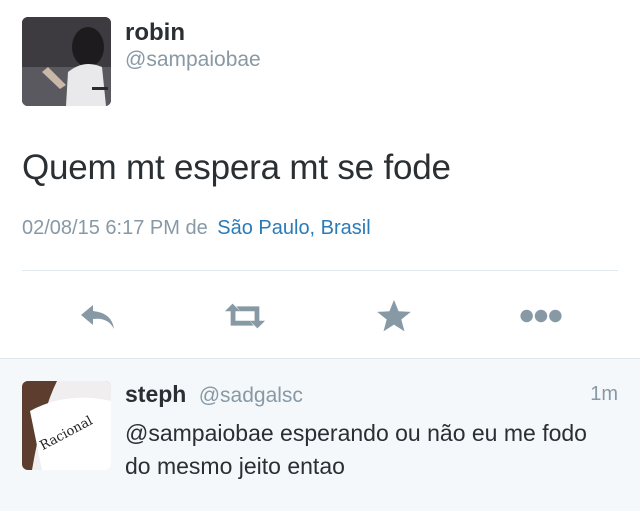  I want to click on tweet-text: Quem mt espera mt se fode, so click(236, 167).